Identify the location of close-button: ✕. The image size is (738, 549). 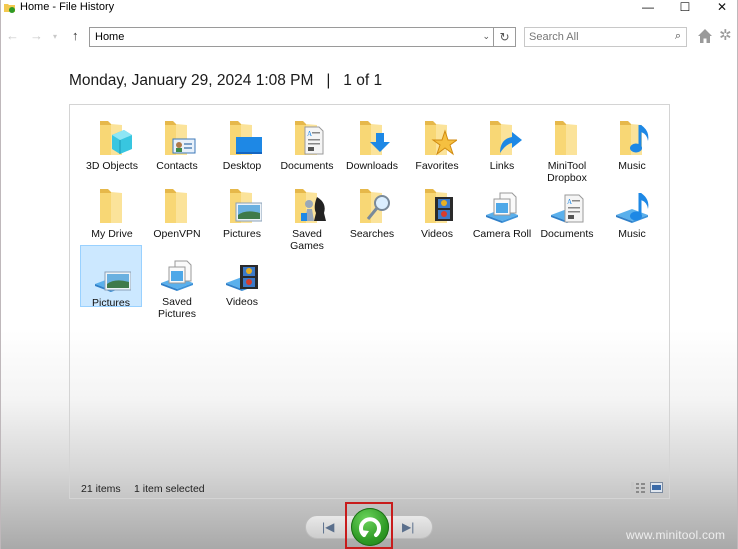
(722, 7).